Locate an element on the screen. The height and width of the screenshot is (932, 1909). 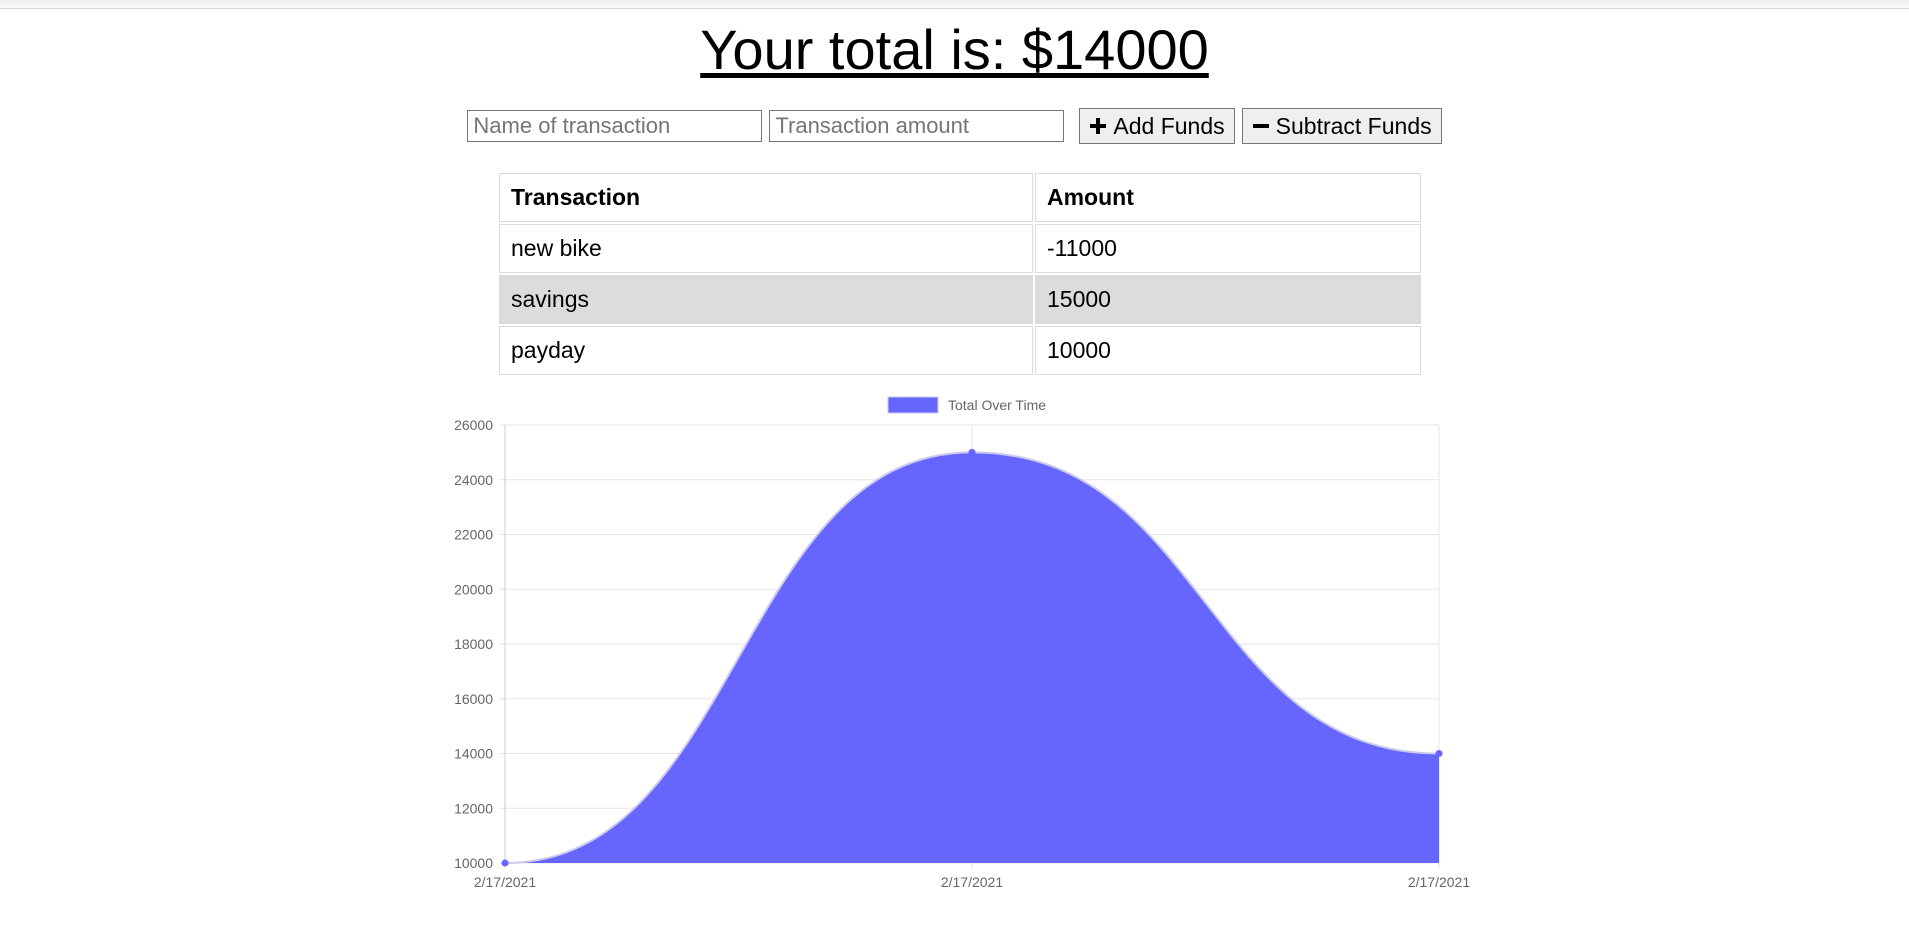
add-funds-label: Add Funds is located at coordinates (1169, 125).